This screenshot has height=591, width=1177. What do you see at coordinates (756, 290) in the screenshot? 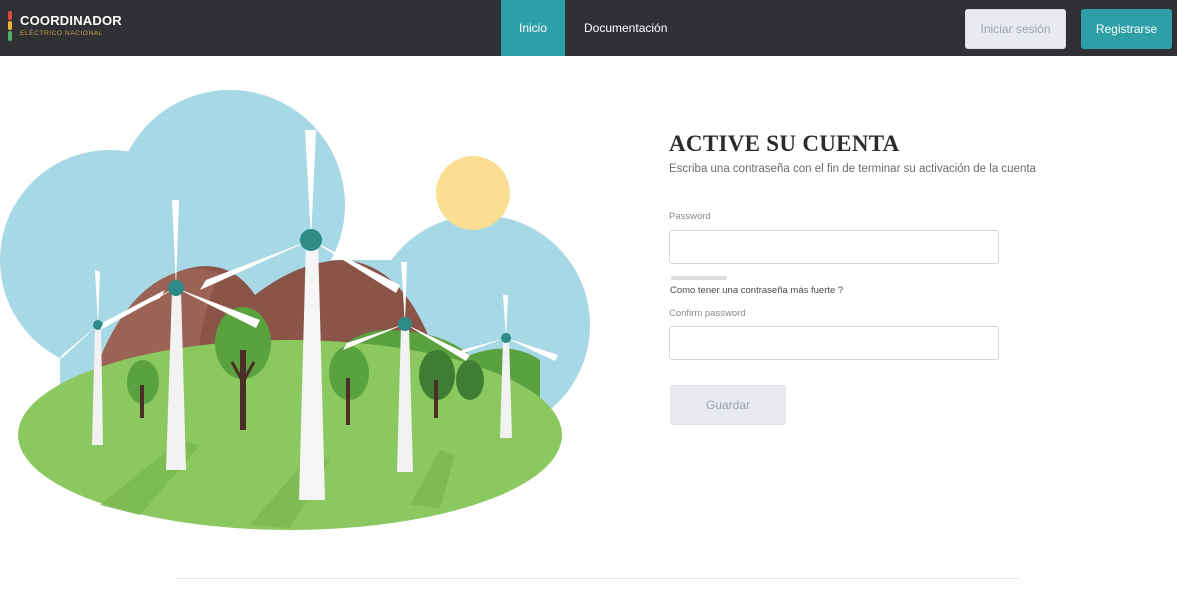
I see `password-strength-help-link: Como tener una contraseña más fuerte ?` at bounding box center [756, 290].